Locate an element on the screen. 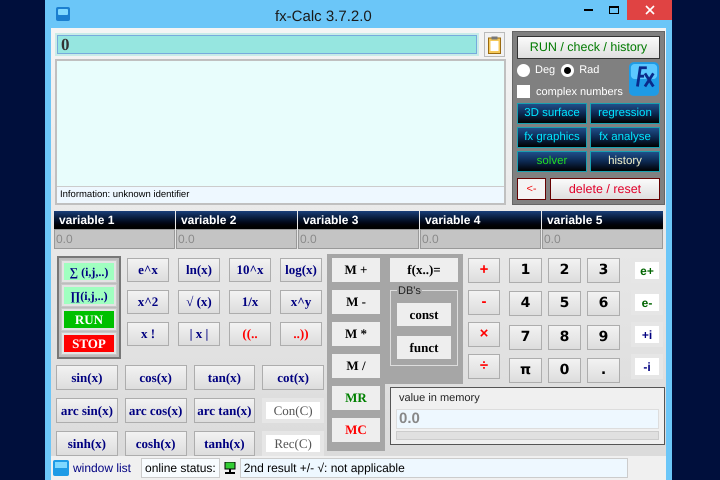 Image resolution: width=720 pixels, height=480 pixels. complex-key: +i is located at coordinates (647, 334).